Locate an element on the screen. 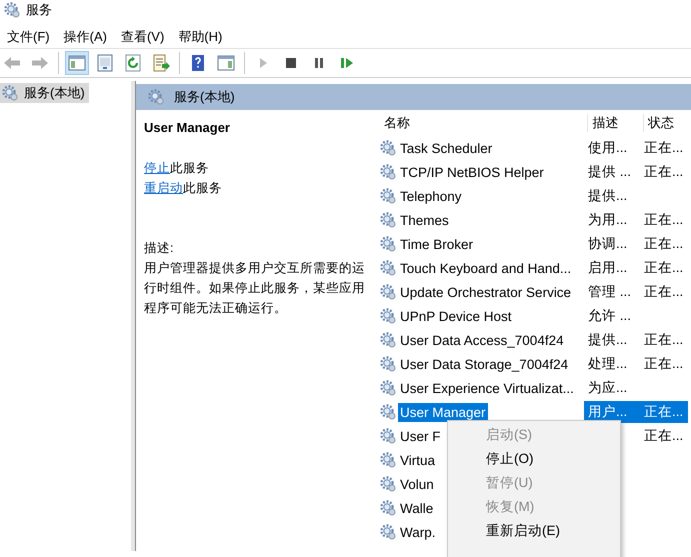 The image size is (691, 557). tree-view-icon is located at coordinates (77, 63).